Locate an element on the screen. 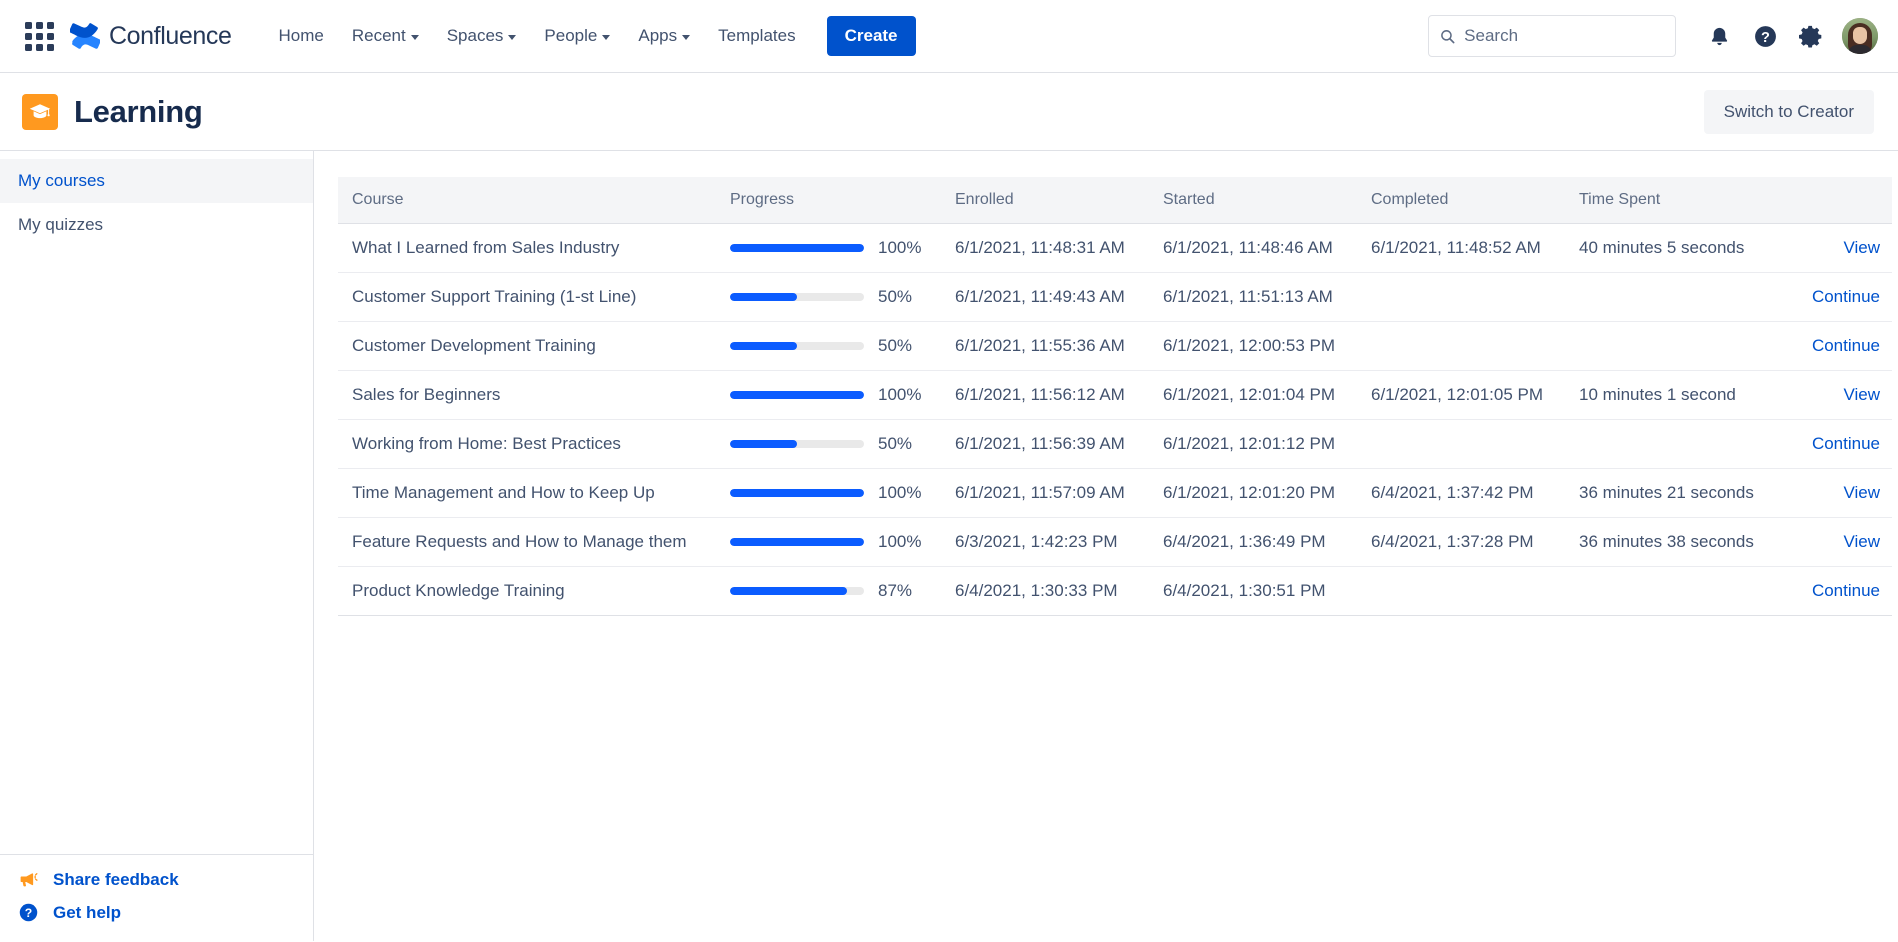  get-help-link: ? Get help is located at coordinates (156, 912).